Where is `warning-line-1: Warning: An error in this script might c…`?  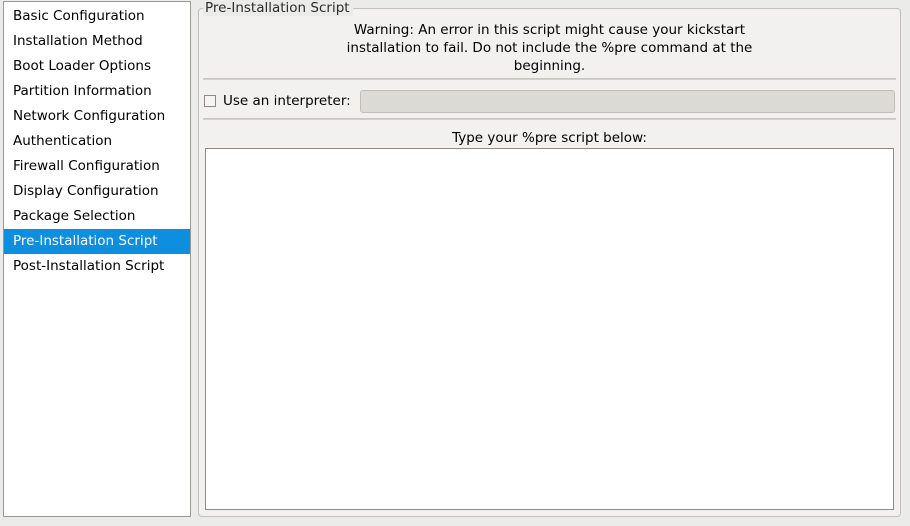
warning-line-1: Warning: An error in this script might c… is located at coordinates (549, 30).